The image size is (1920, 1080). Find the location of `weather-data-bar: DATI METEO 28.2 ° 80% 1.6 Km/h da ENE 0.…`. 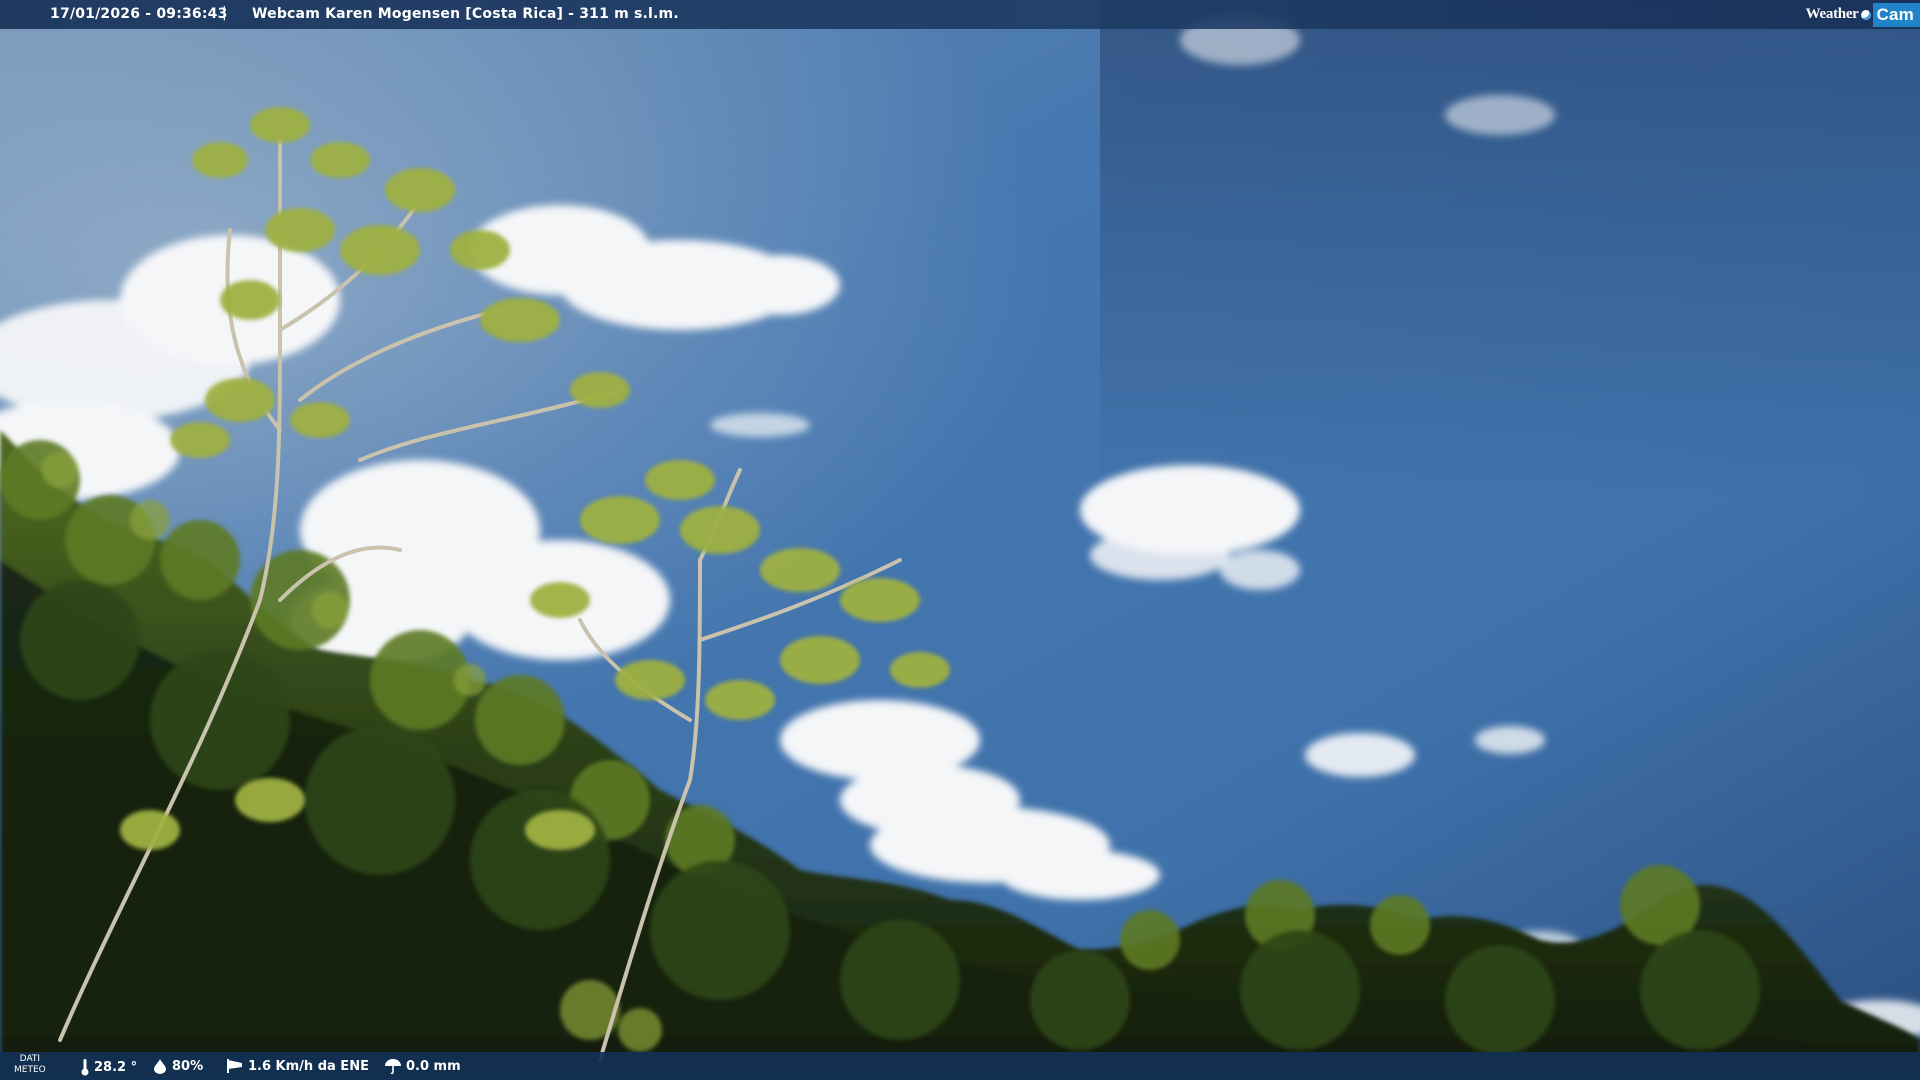

weather-data-bar: DATI METEO 28.2 ° 80% 1.6 Km/h da ENE 0.… is located at coordinates (960, 1066).